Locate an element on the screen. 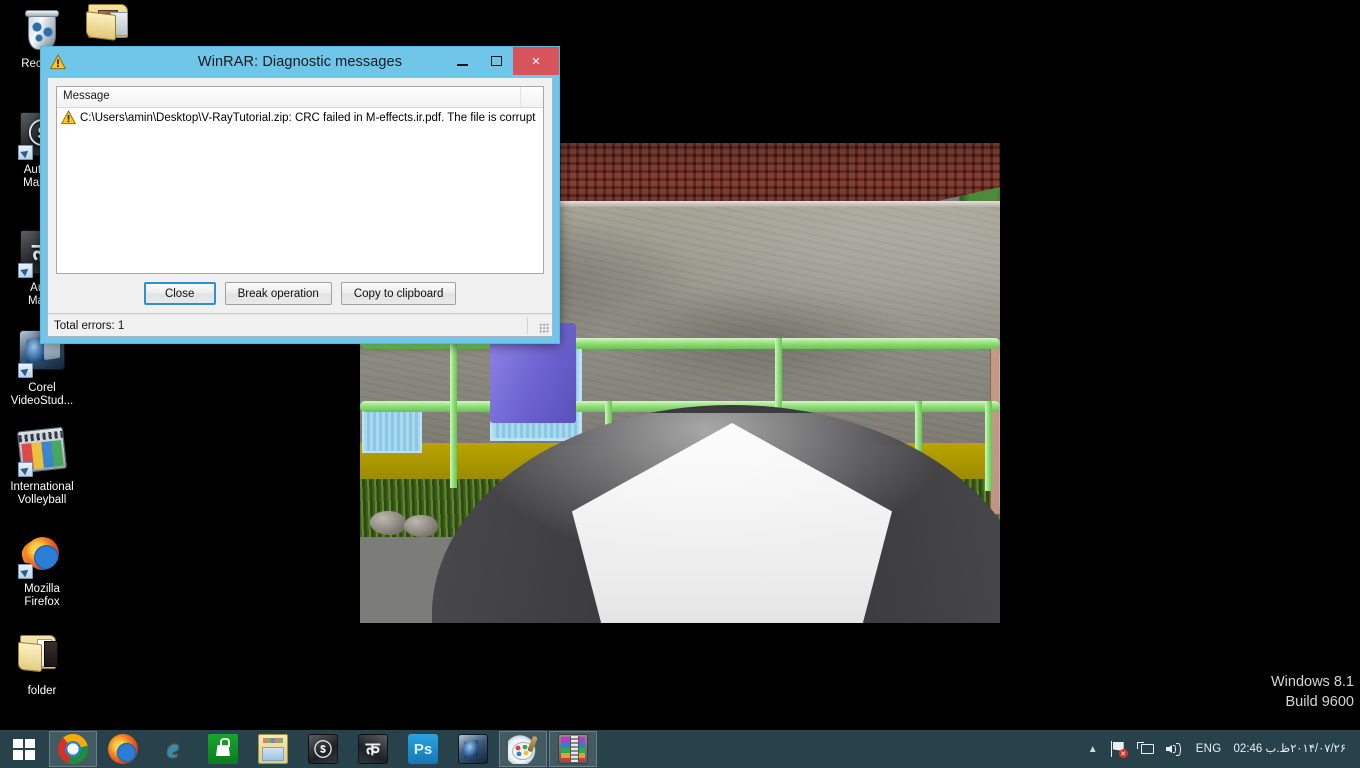 This screenshot has width=1360, height=768. autodesk-3ds-max-icon: ⓢ is located at coordinates (323, 749).